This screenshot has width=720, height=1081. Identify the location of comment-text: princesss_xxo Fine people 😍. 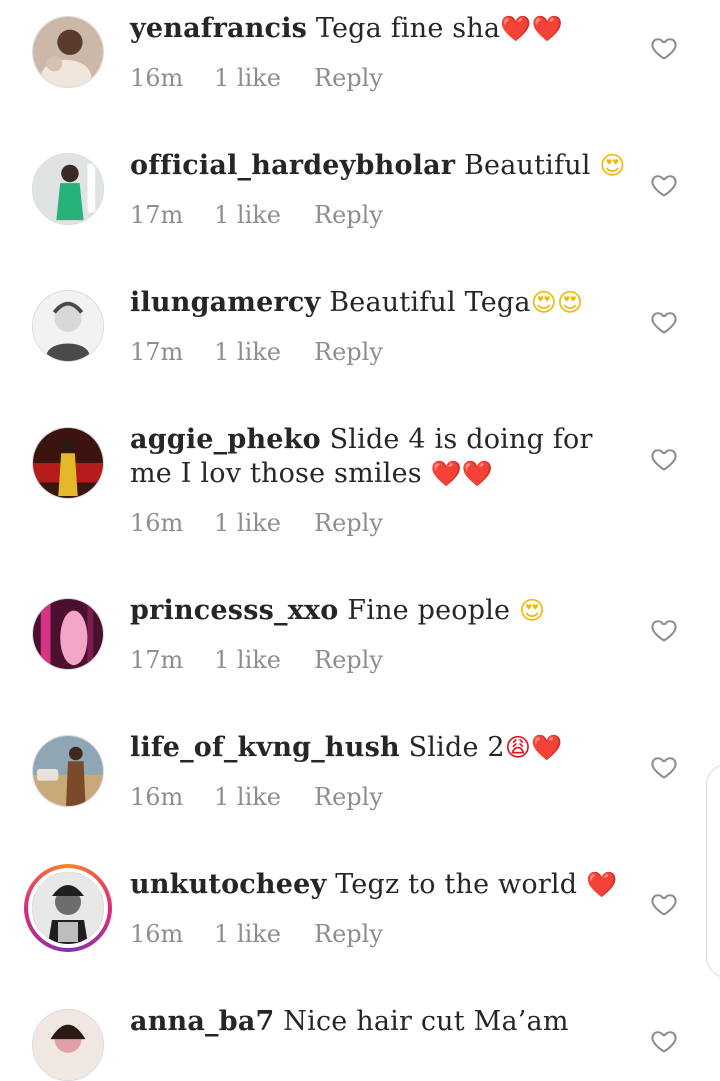
(380, 611).